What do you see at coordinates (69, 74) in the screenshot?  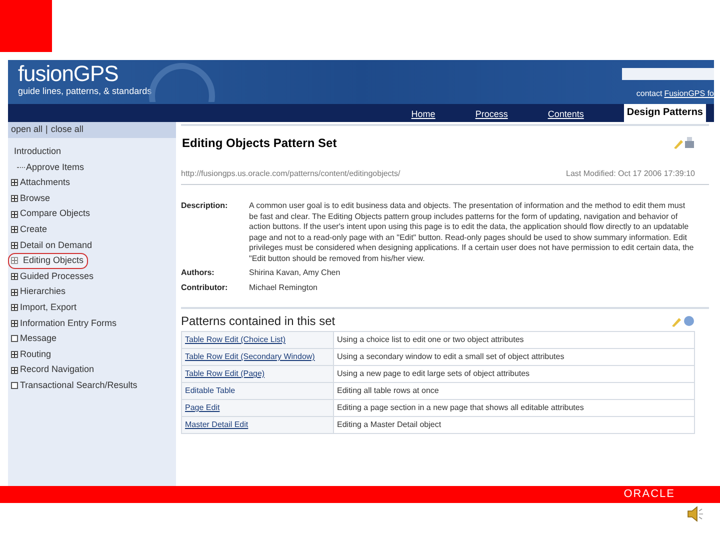 I see `site-logo: fusionGPS` at bounding box center [69, 74].